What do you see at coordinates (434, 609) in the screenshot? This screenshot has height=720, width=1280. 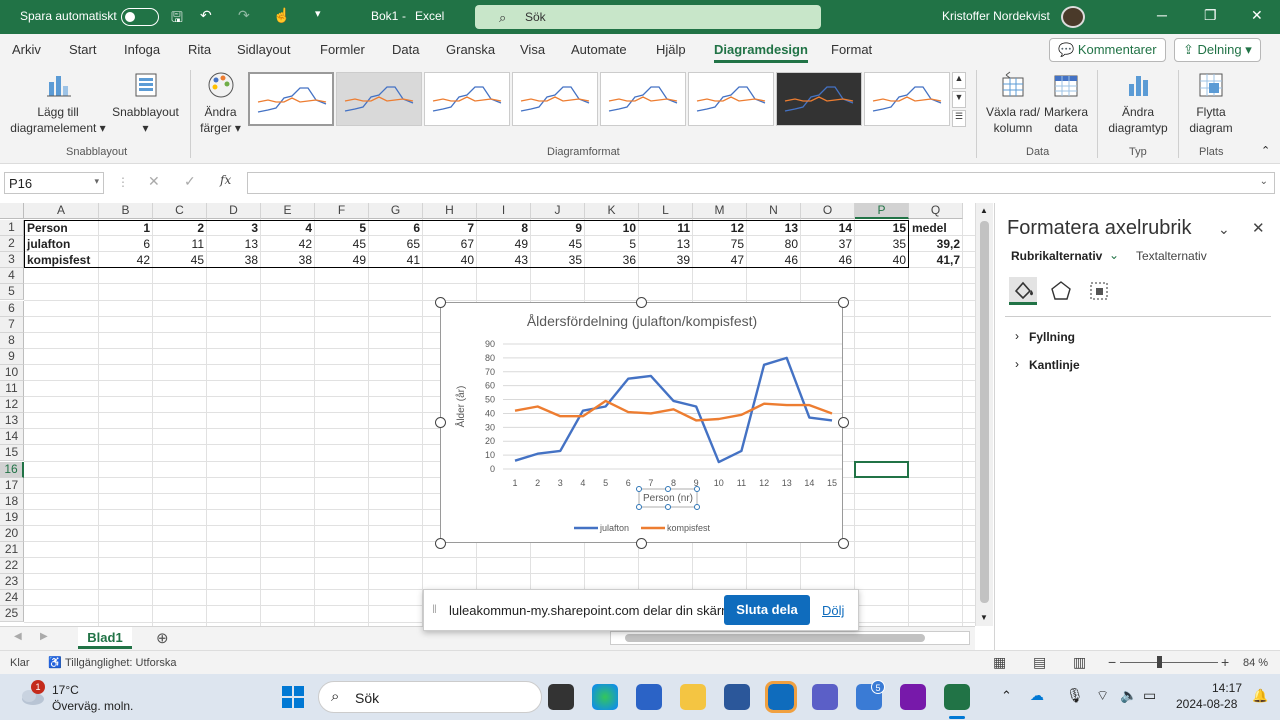 I see `drag-handle-icon: ‖` at bounding box center [434, 609].